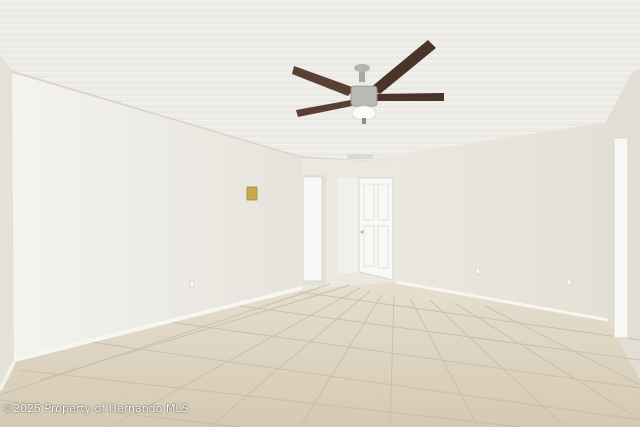  What do you see at coordinates (364, 96) in the screenshot?
I see `fan-motor-housing` at bounding box center [364, 96].